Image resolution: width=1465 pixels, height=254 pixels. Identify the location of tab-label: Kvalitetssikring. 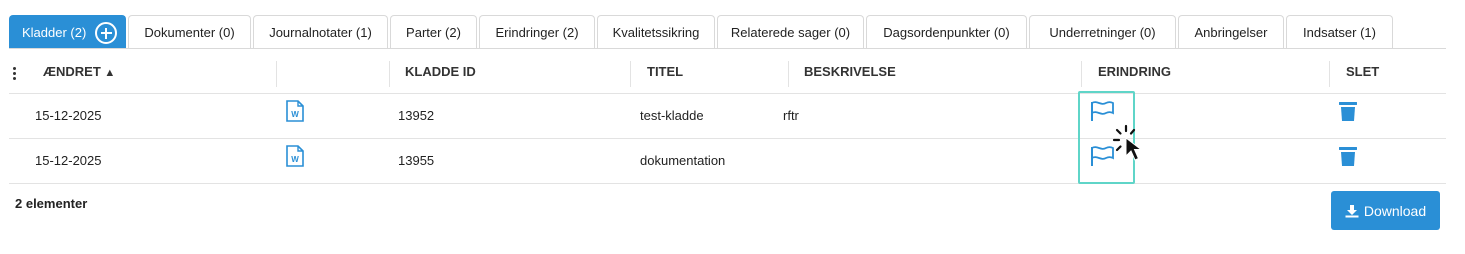
(656, 32).